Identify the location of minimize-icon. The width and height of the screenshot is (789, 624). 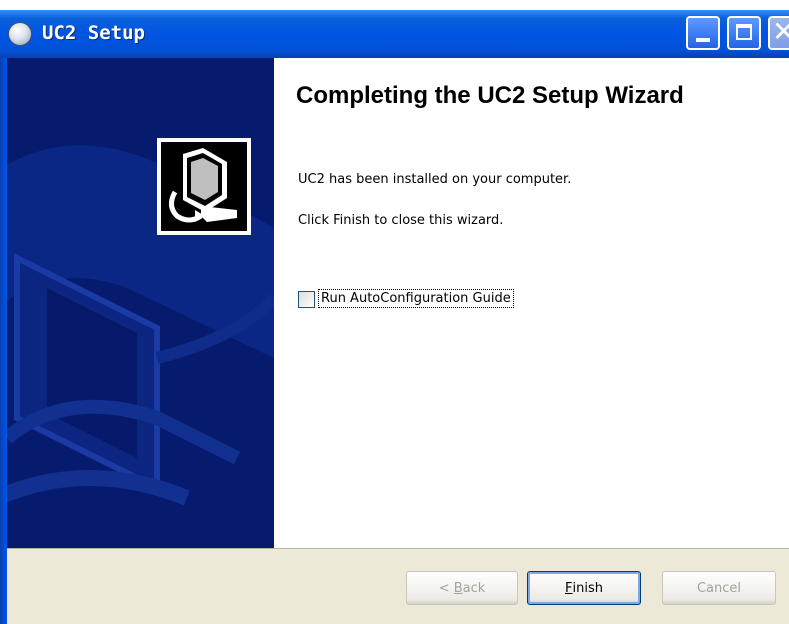
(703, 40).